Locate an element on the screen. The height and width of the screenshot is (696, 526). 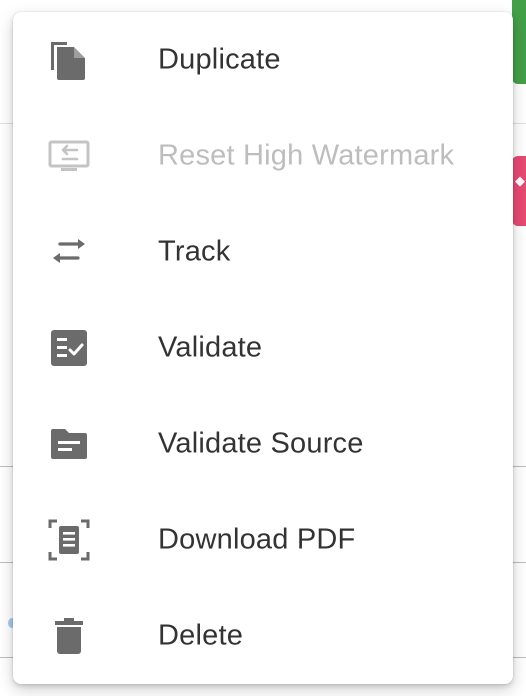
menu-item-reset-high-watermark: Reset High Watermark is located at coordinates (263, 156).